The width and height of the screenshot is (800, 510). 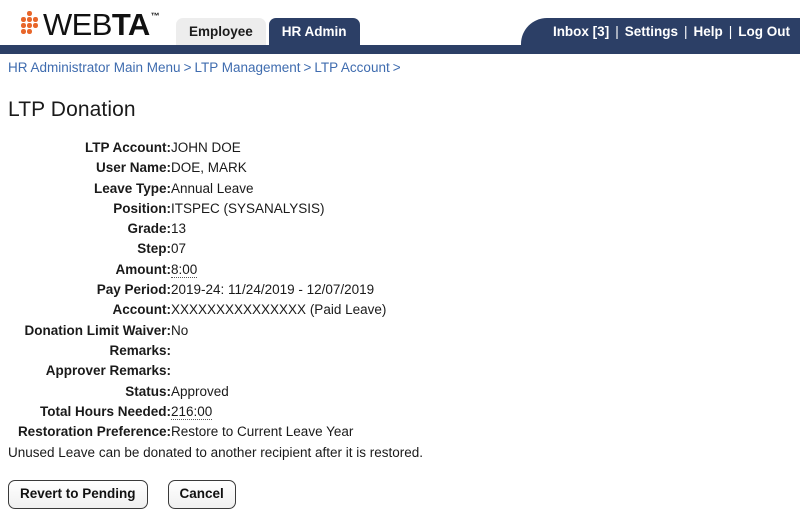 I want to click on logo-trademark-icon: ™, so click(x=155, y=15).